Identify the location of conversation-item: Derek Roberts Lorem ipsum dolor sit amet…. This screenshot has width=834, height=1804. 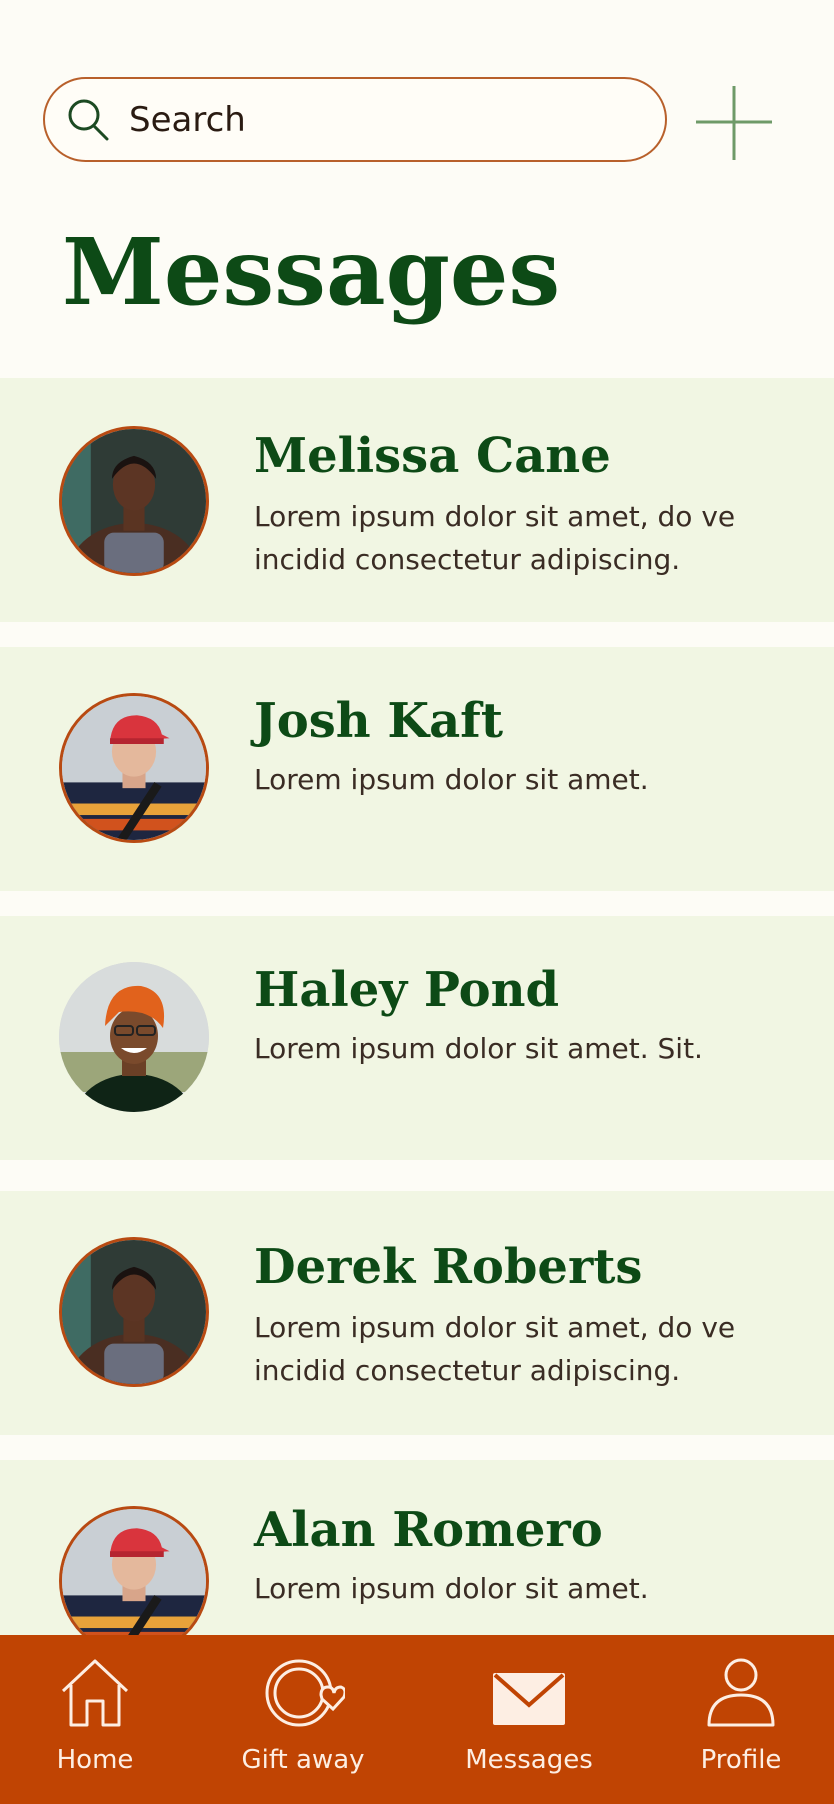
(417, 1313).